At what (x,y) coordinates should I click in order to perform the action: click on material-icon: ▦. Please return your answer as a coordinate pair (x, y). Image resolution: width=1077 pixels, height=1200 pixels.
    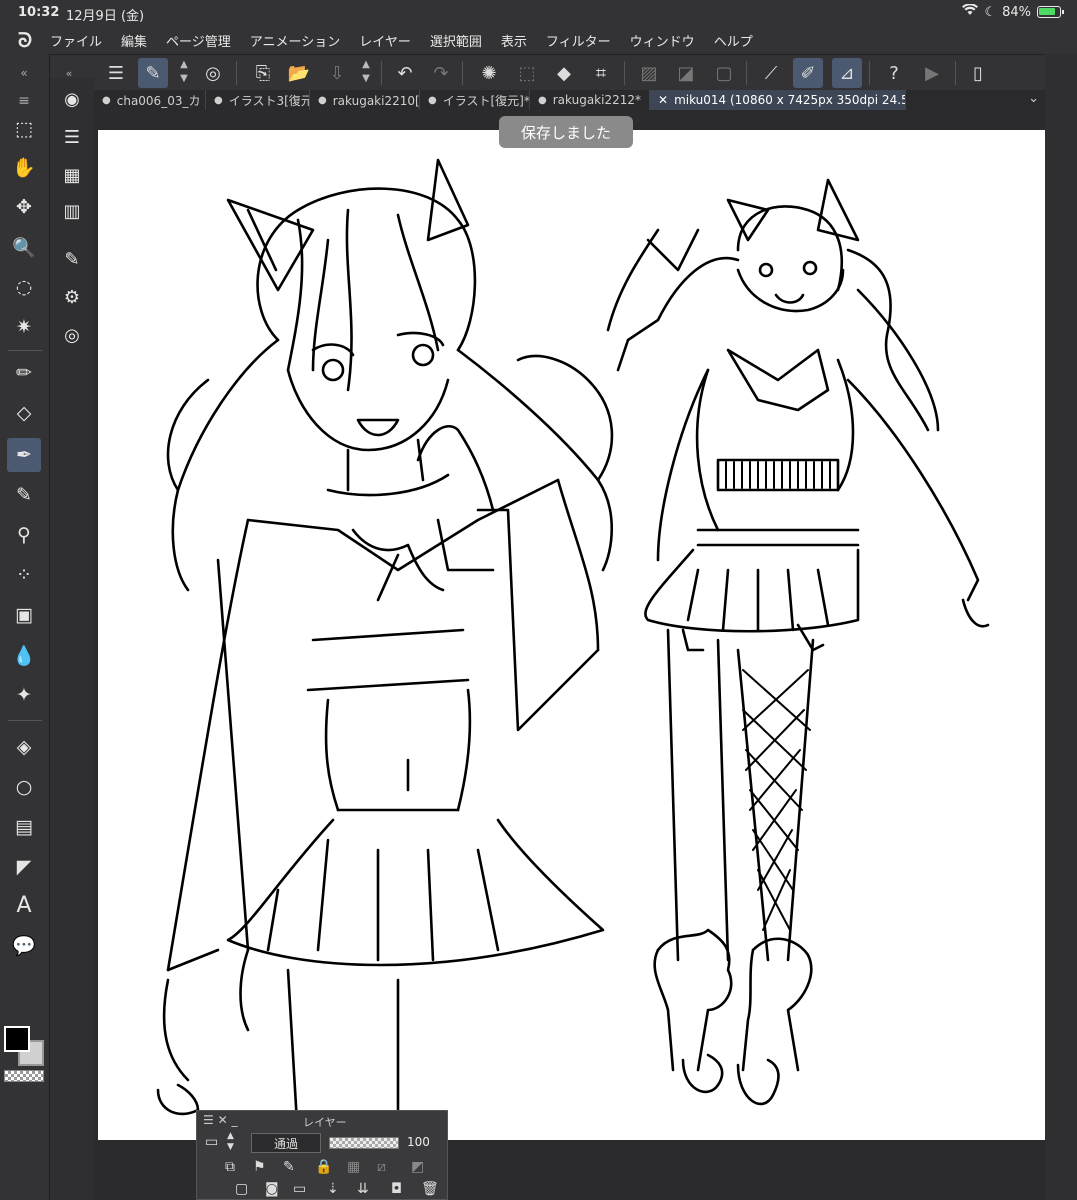
    Looking at the image, I should click on (72, 175).